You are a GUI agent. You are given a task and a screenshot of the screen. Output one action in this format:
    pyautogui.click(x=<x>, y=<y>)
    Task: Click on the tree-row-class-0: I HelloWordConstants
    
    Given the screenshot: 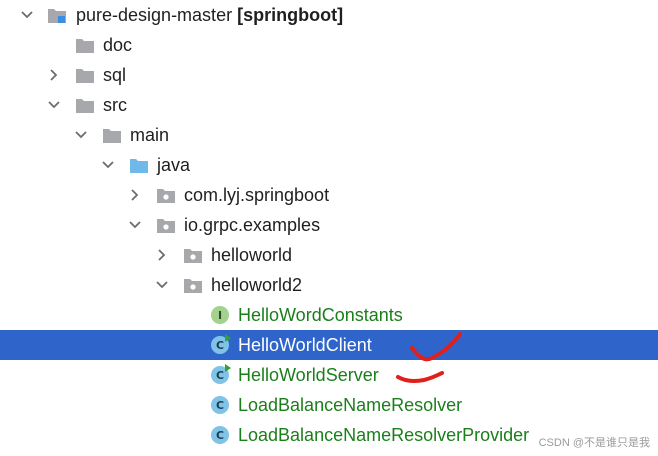 What is the action you would take?
    pyautogui.click(x=329, y=315)
    